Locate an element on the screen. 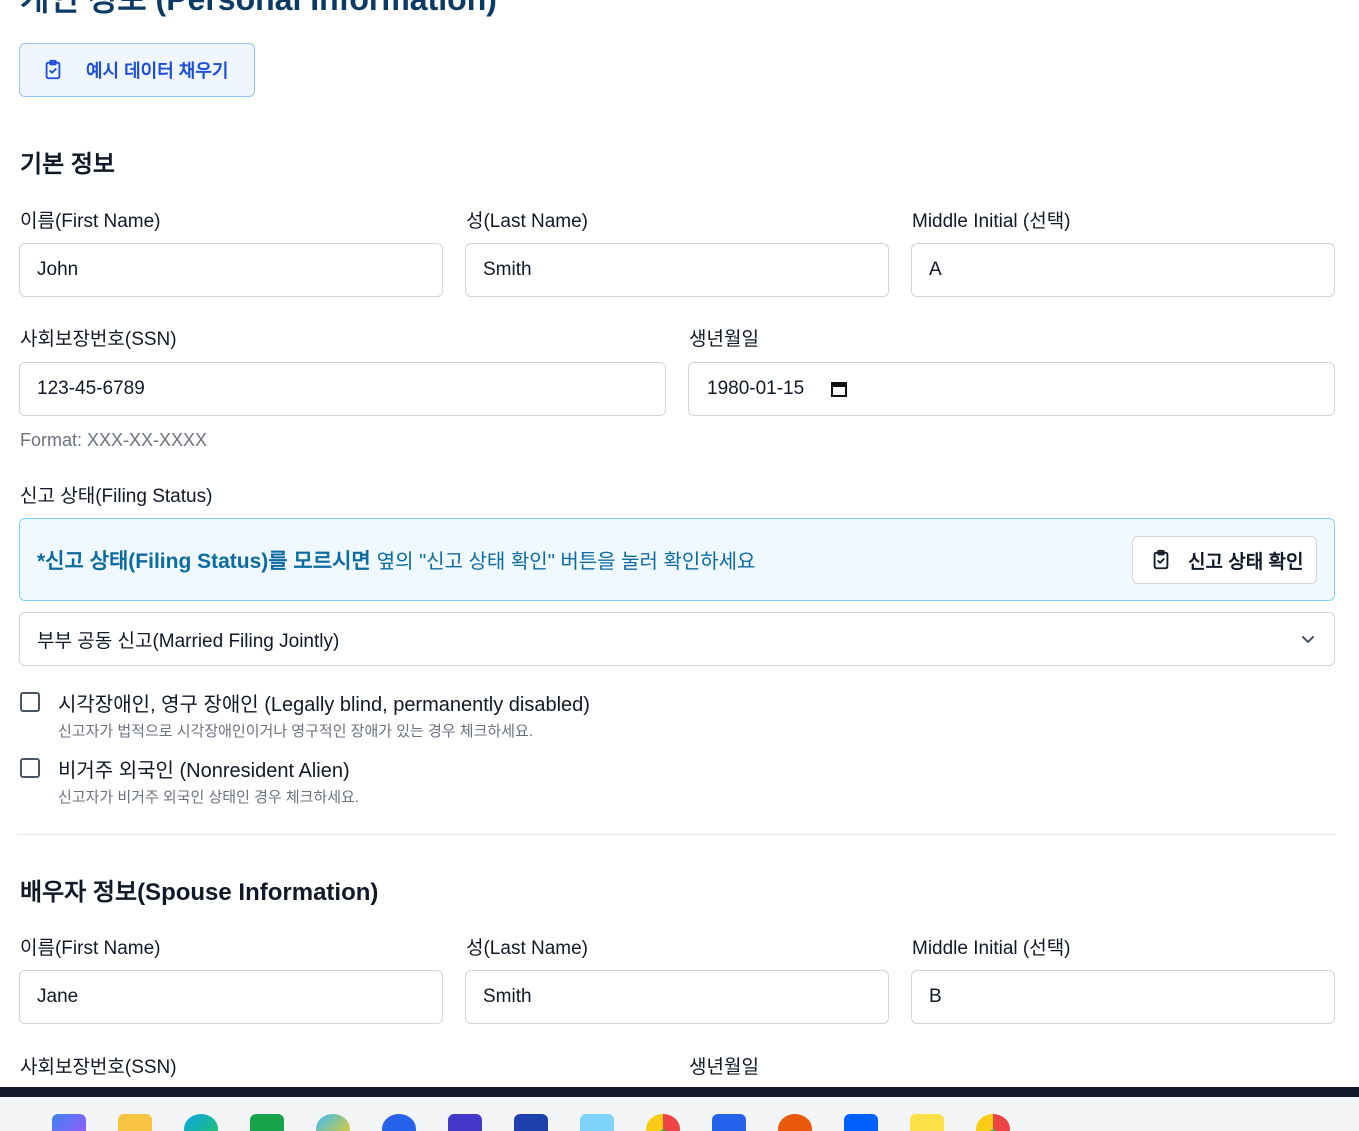 This screenshot has width=1359, height=1131. filing-status-select: 부부 공동 신고(Married Filing Jointly) is located at coordinates (677, 639).